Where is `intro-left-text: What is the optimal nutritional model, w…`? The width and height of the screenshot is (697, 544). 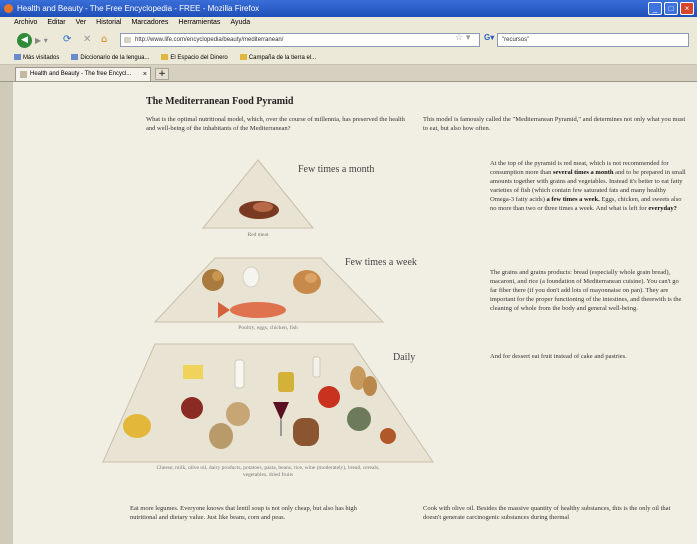
intro-left-text: What is the optimal nutritional model, w… is located at coordinates (275, 124).